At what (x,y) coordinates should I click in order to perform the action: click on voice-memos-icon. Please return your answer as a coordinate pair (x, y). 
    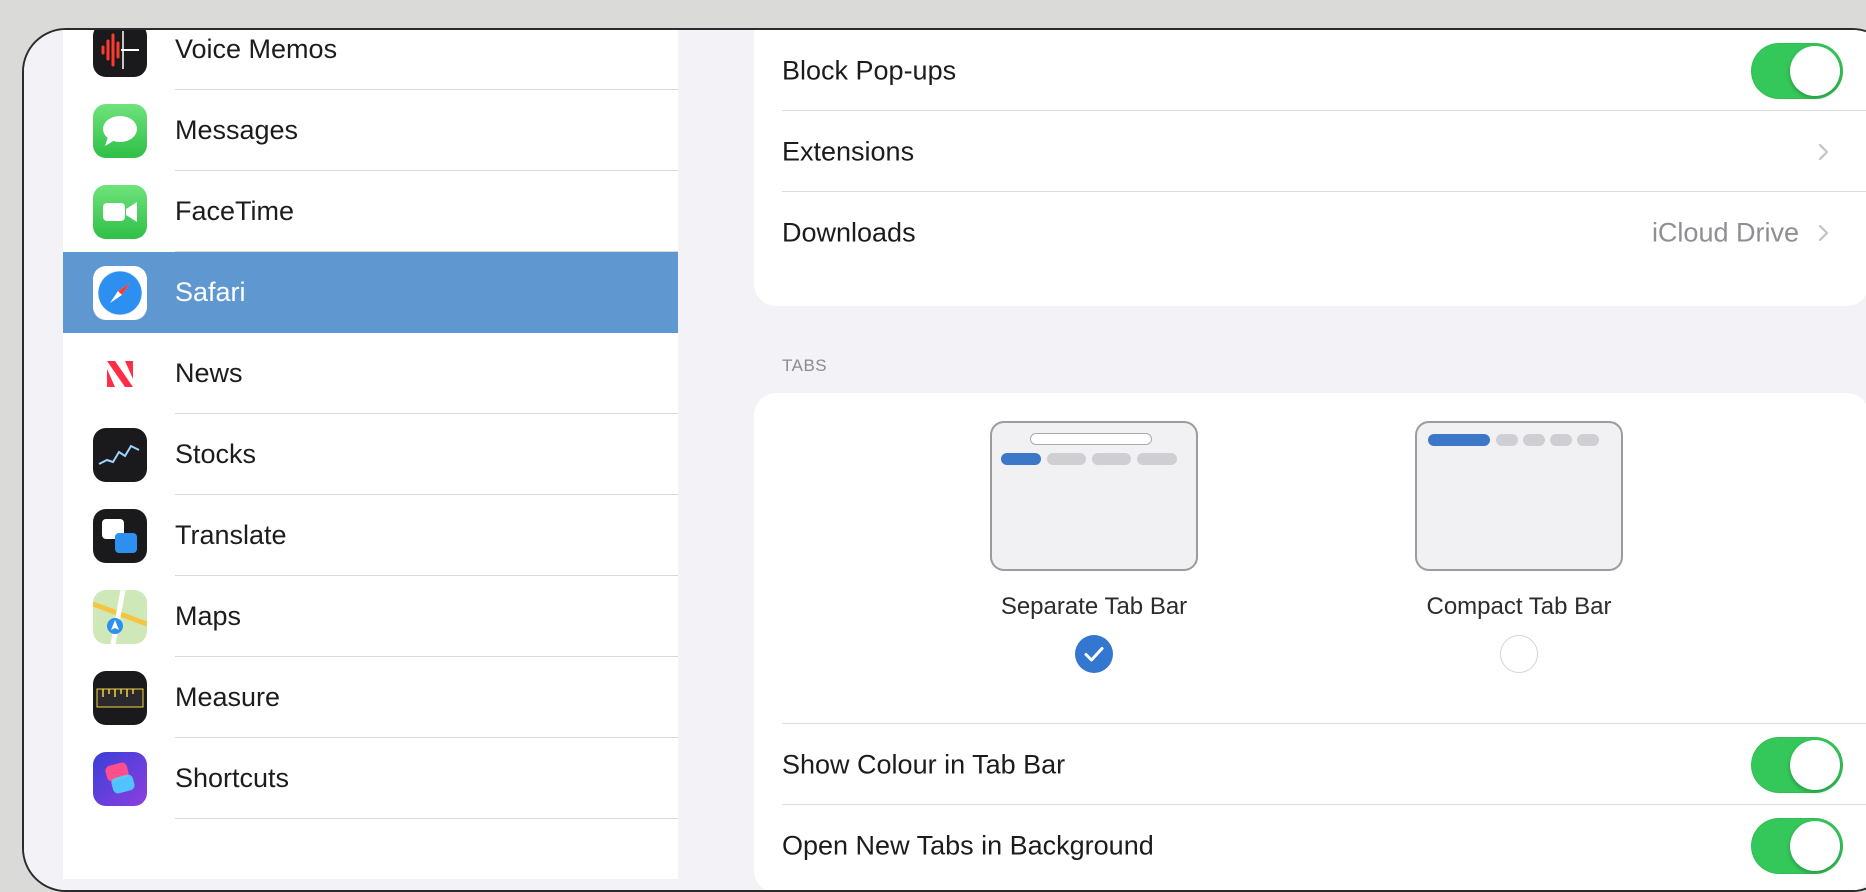
    Looking at the image, I should click on (120, 53).